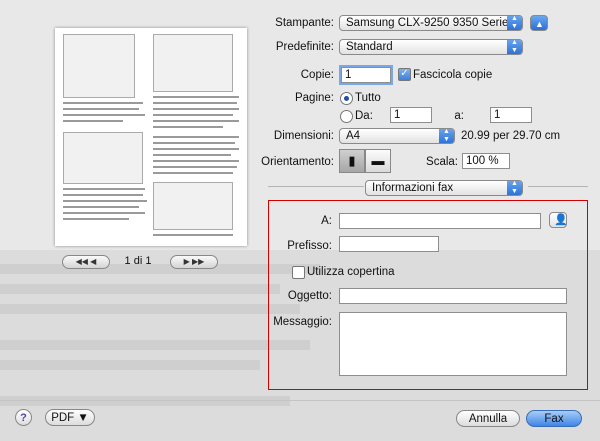  I want to click on pdf-menu-button: PDF ▼, so click(70, 417).